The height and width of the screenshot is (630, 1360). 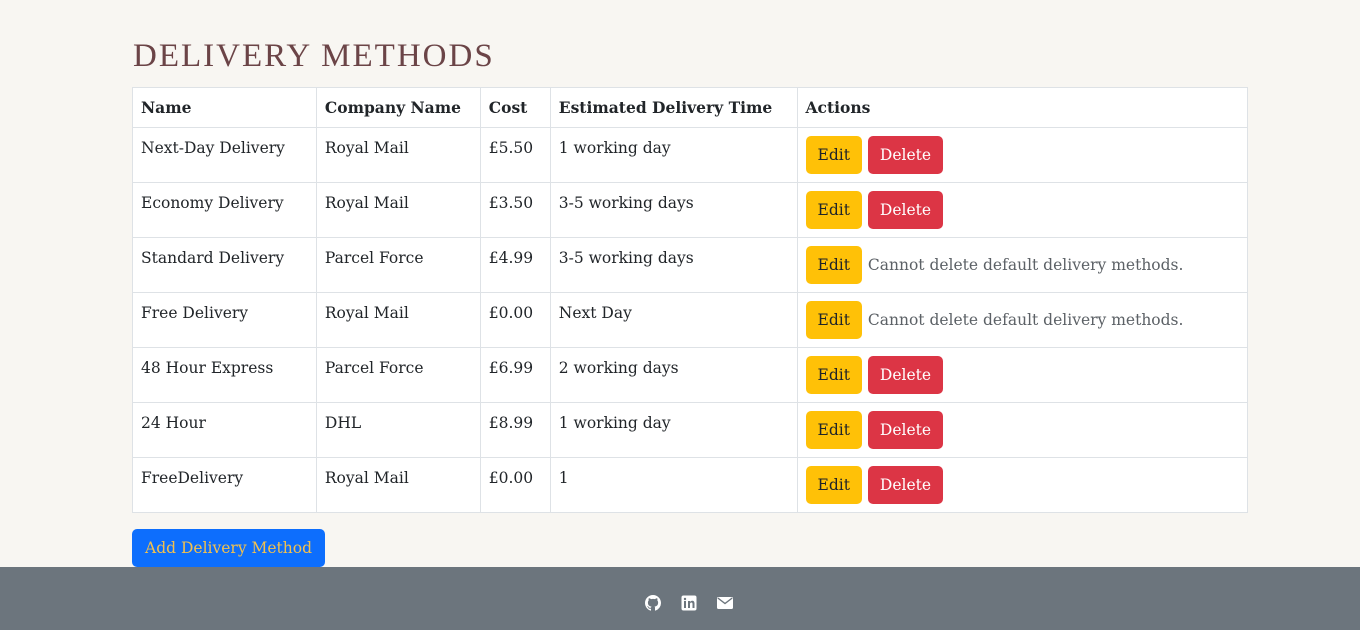 I want to click on cell-cost: £5.50, so click(x=515, y=155).